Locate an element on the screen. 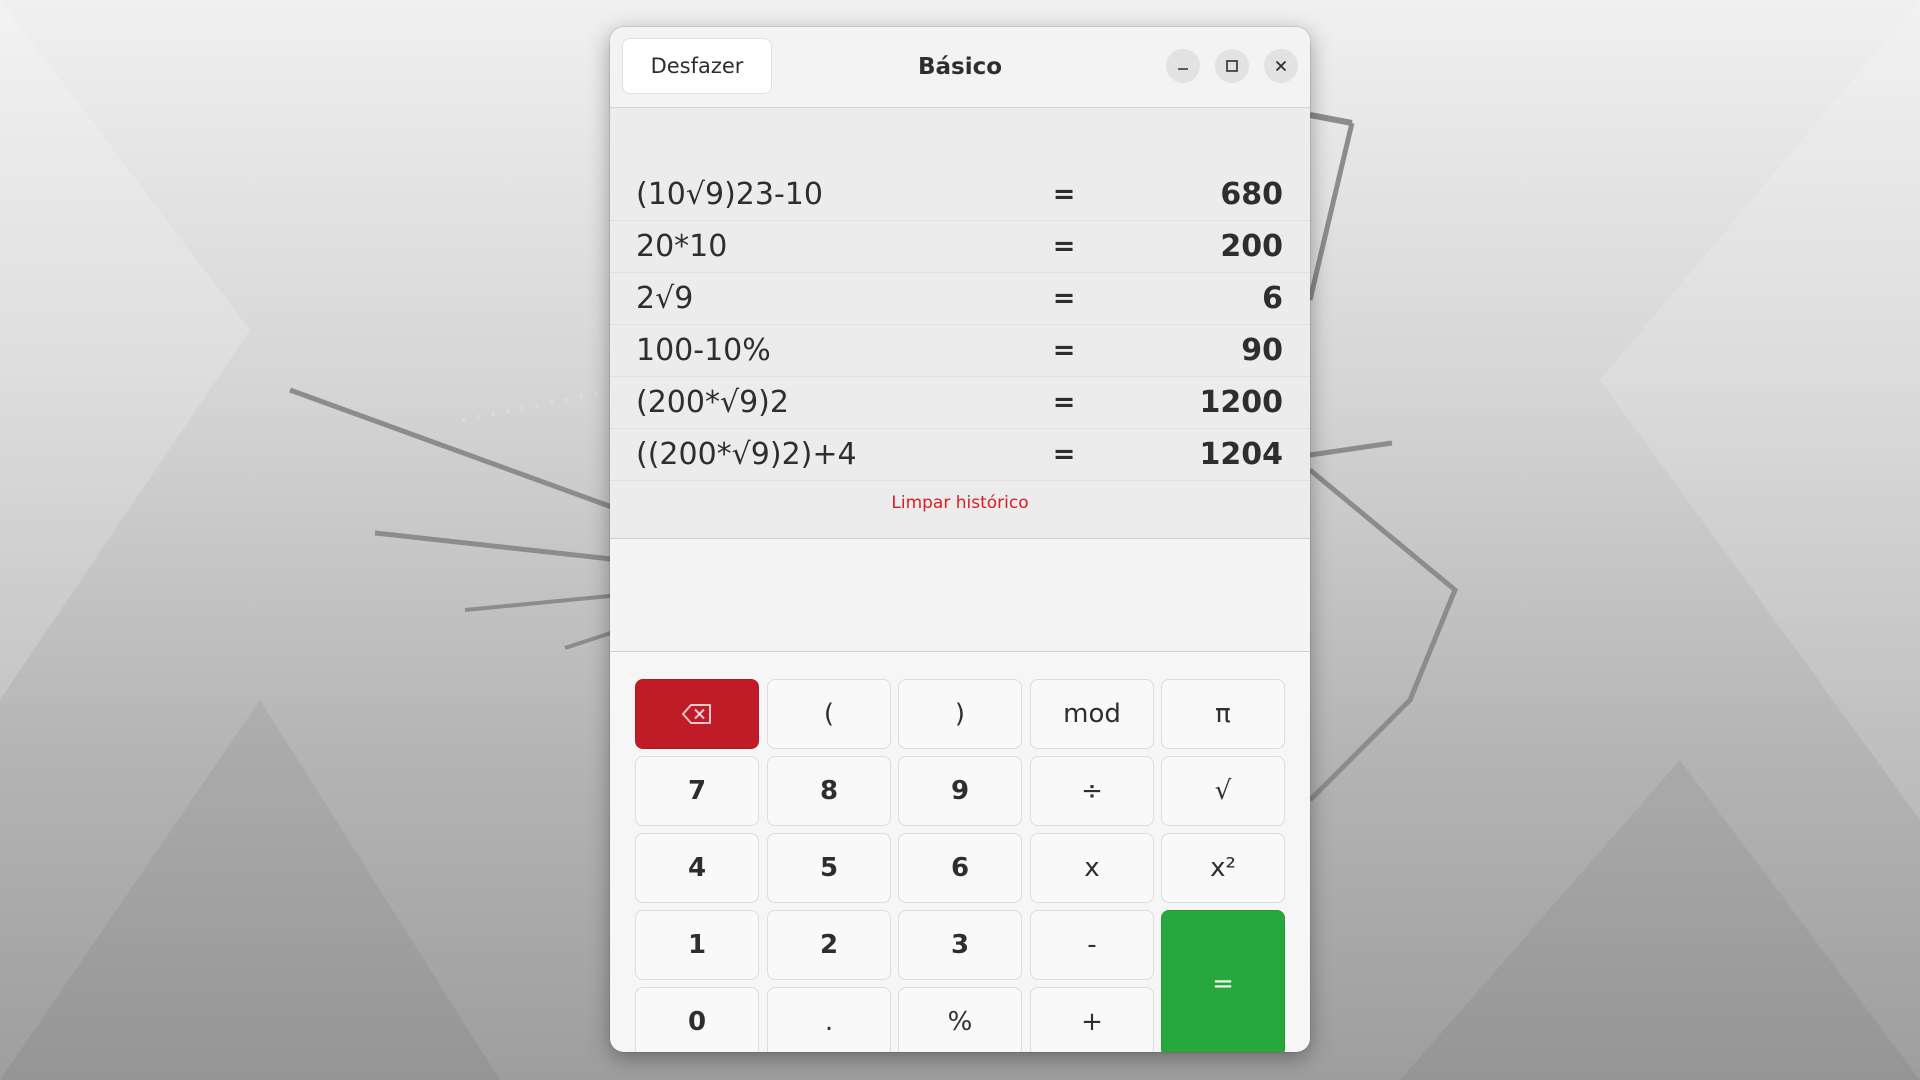 This screenshot has width=1920, height=1080. minimize-button is located at coordinates (1183, 66).